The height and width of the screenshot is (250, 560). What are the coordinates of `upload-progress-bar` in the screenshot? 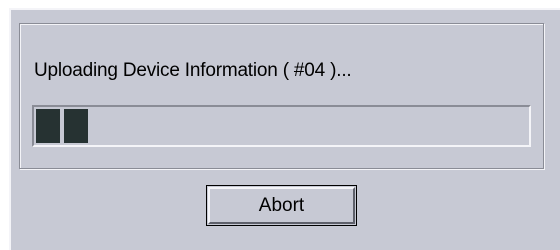 It's located at (281, 126).